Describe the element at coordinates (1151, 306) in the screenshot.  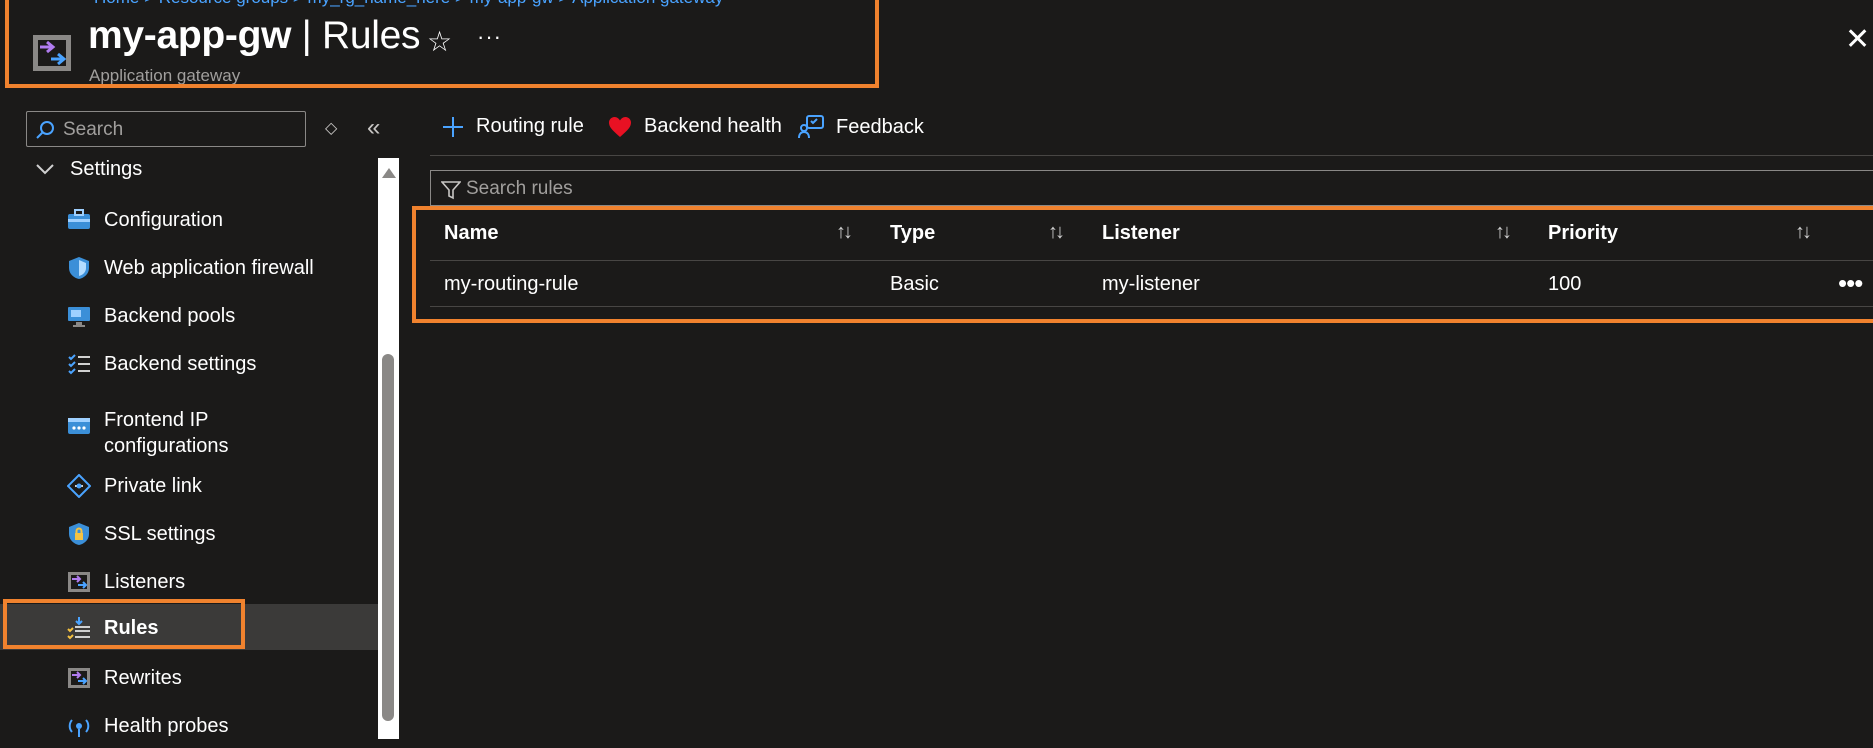
I see `row-divider` at that location.